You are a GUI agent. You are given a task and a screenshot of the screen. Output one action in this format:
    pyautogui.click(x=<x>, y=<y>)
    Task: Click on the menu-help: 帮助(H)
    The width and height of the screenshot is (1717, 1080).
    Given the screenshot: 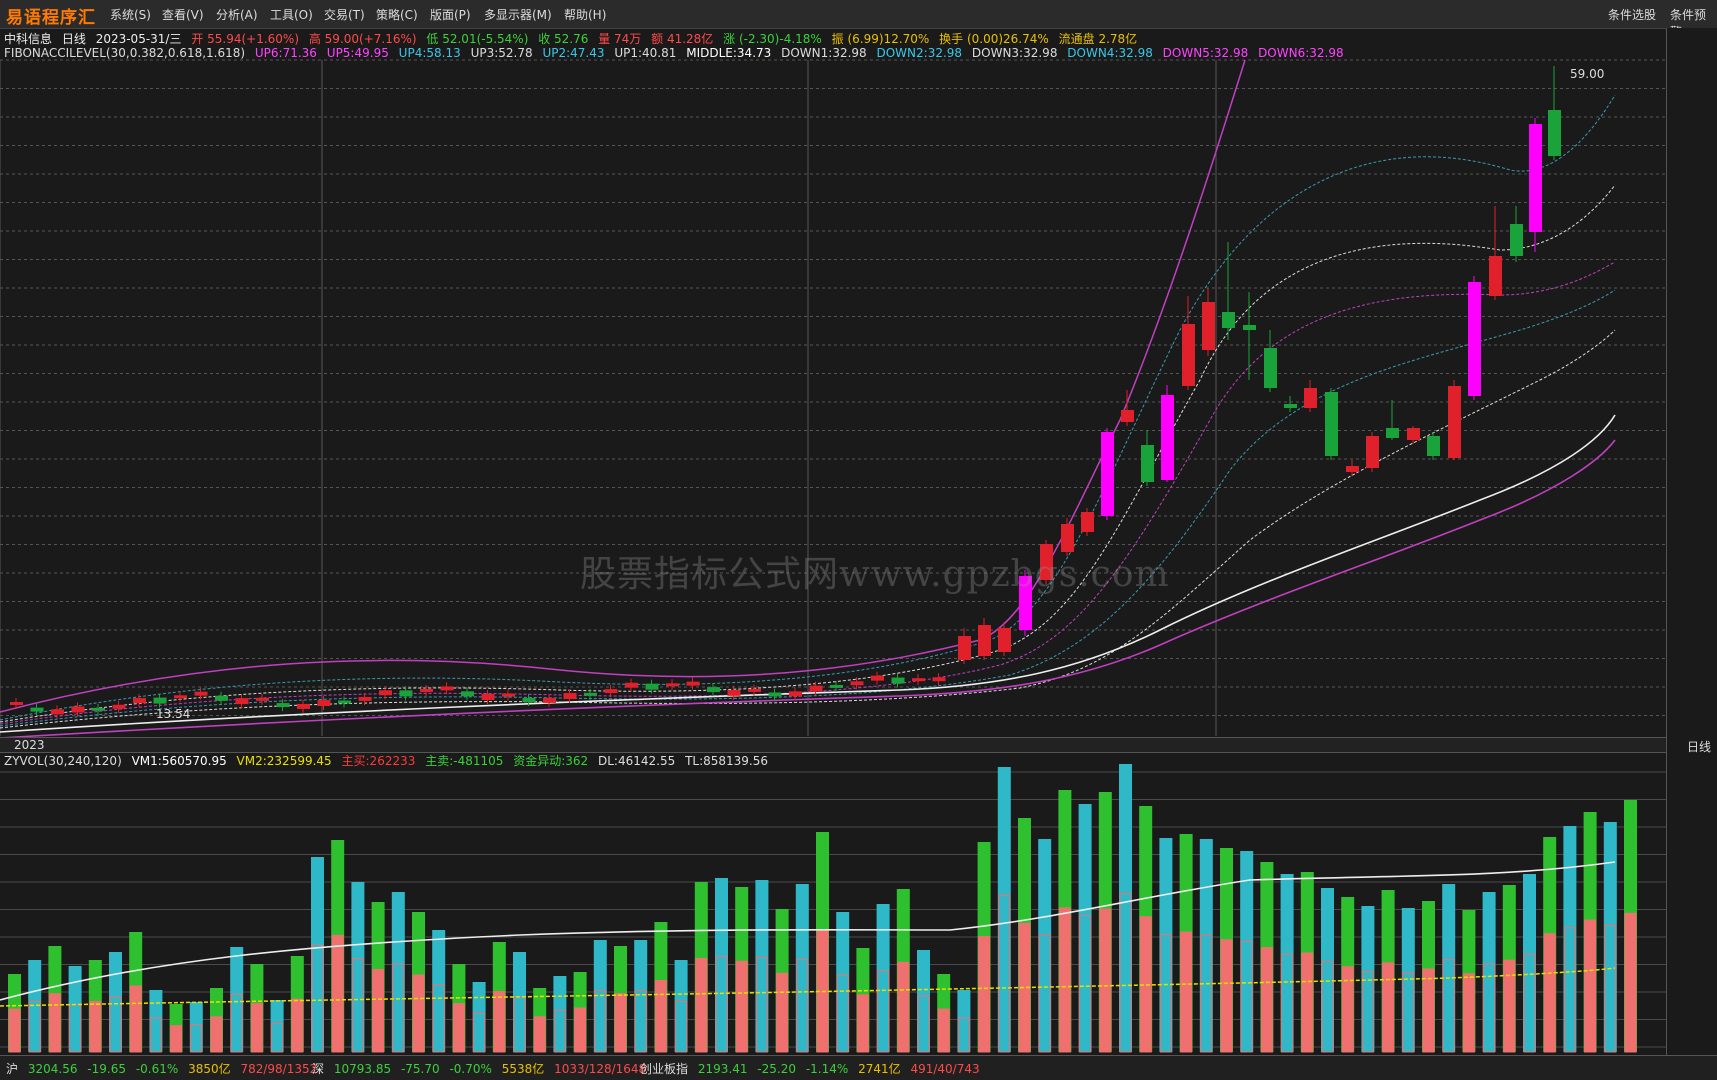 What is the action you would take?
    pyautogui.click(x=585, y=14)
    